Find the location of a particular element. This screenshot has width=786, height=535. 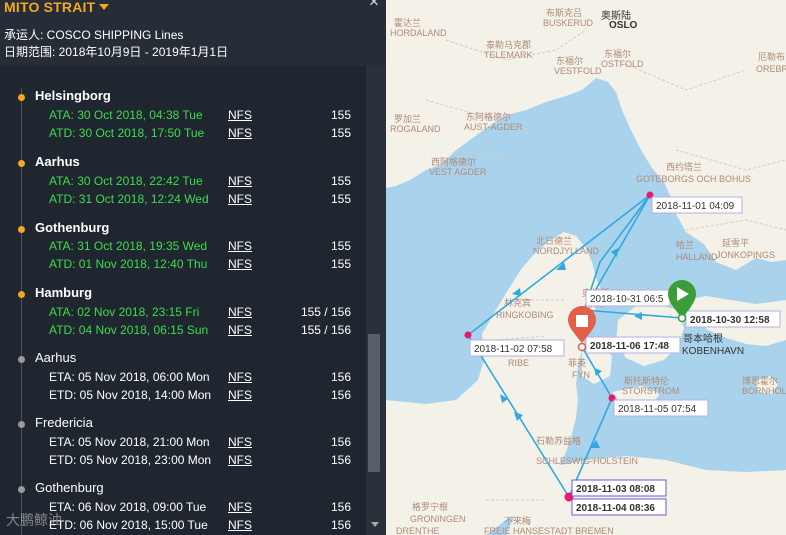

map-label: 格罗宁根 is located at coordinates (430, 506).